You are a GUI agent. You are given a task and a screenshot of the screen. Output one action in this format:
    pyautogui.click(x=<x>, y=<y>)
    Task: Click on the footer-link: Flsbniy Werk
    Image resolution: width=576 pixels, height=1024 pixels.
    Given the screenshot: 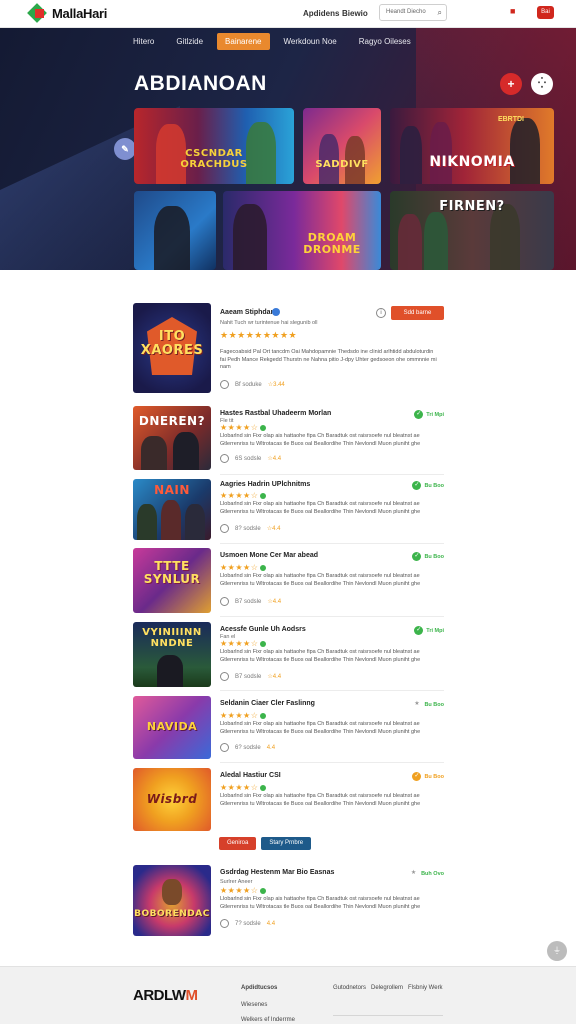 What is the action you would take?
    pyautogui.click(x=425, y=988)
    